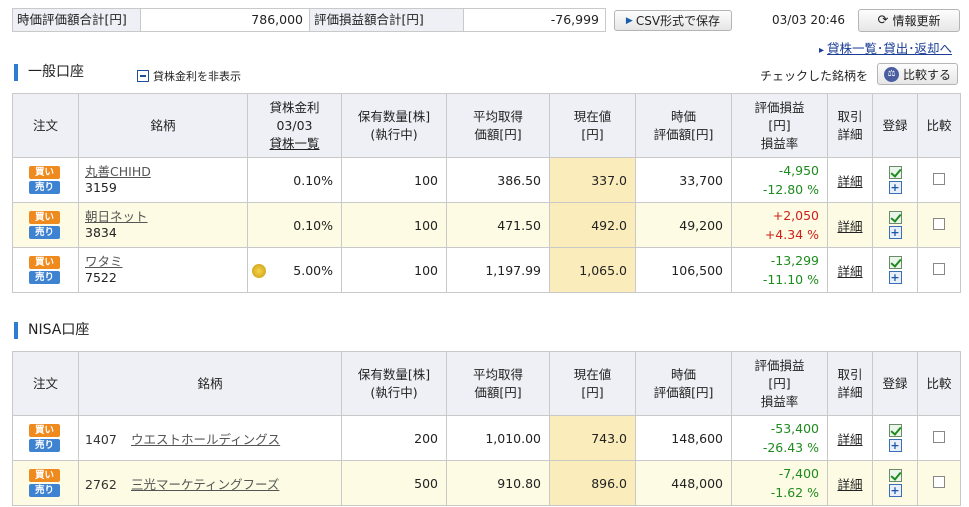 The height and width of the screenshot is (507, 969). What do you see at coordinates (387, 20) in the screenshot?
I see `pl-total-label: 評価損益額合計[円]` at bounding box center [387, 20].